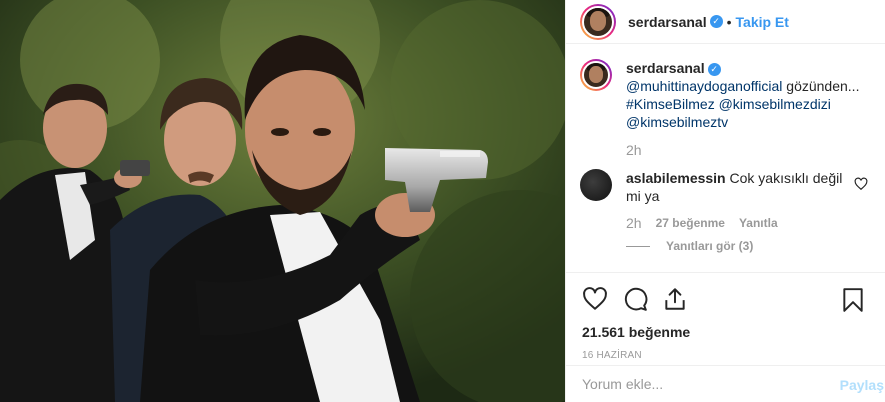 This screenshot has width=885, height=402. I want to click on comment-meta: 2h 27 beğenme Yanıtla, so click(748, 223).